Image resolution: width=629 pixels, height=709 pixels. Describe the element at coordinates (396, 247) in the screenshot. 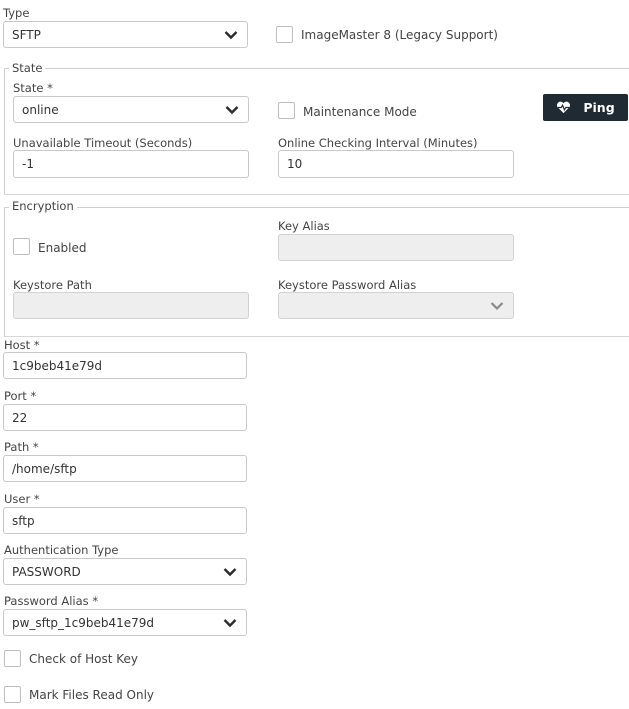

I see `key-alias-input` at that location.